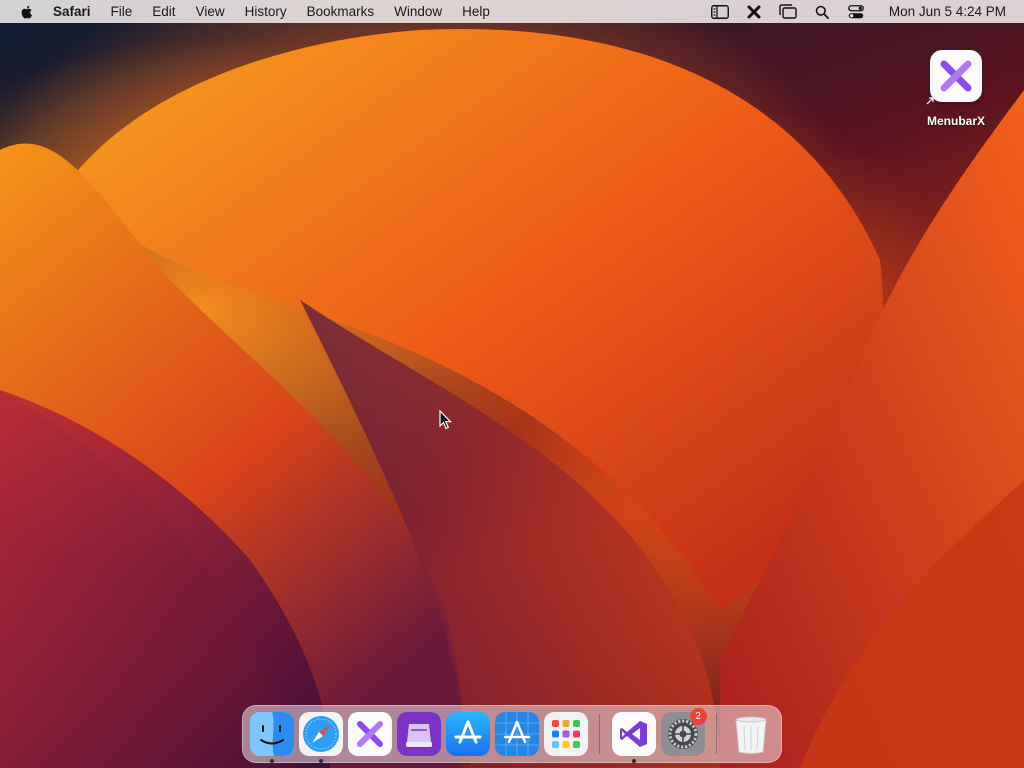 This screenshot has width=1024, height=768. I want to click on control-center-icon, so click(856, 12).